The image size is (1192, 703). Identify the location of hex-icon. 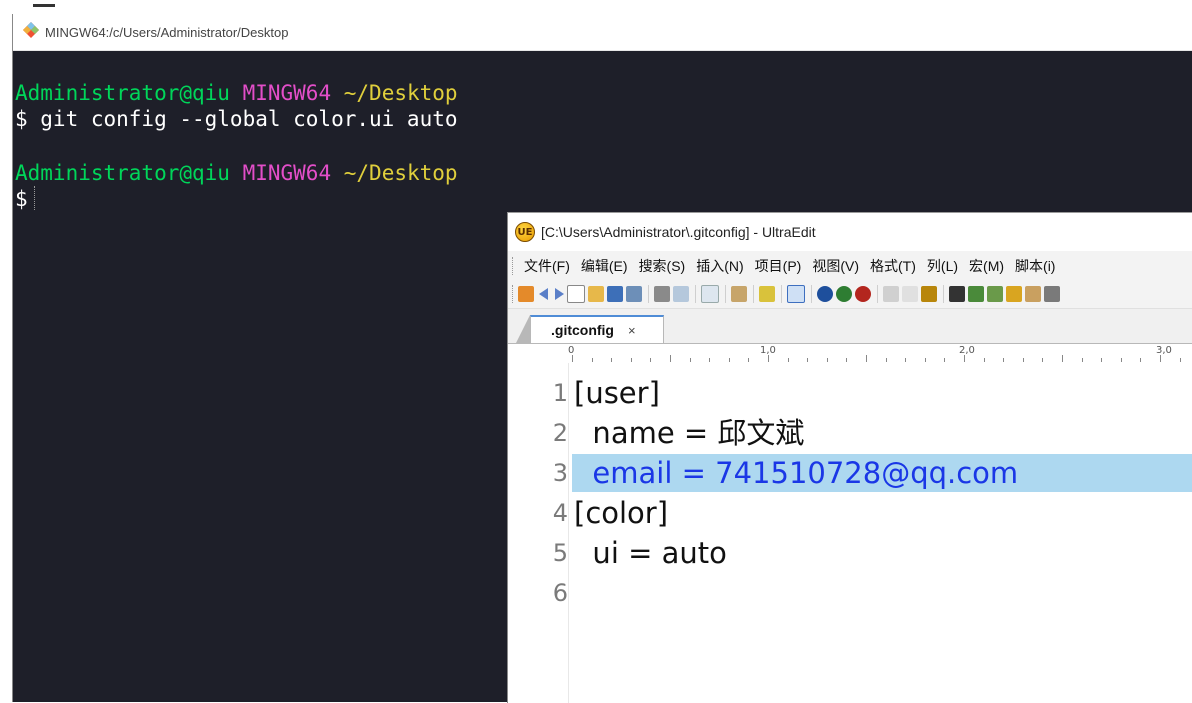
(796, 294).